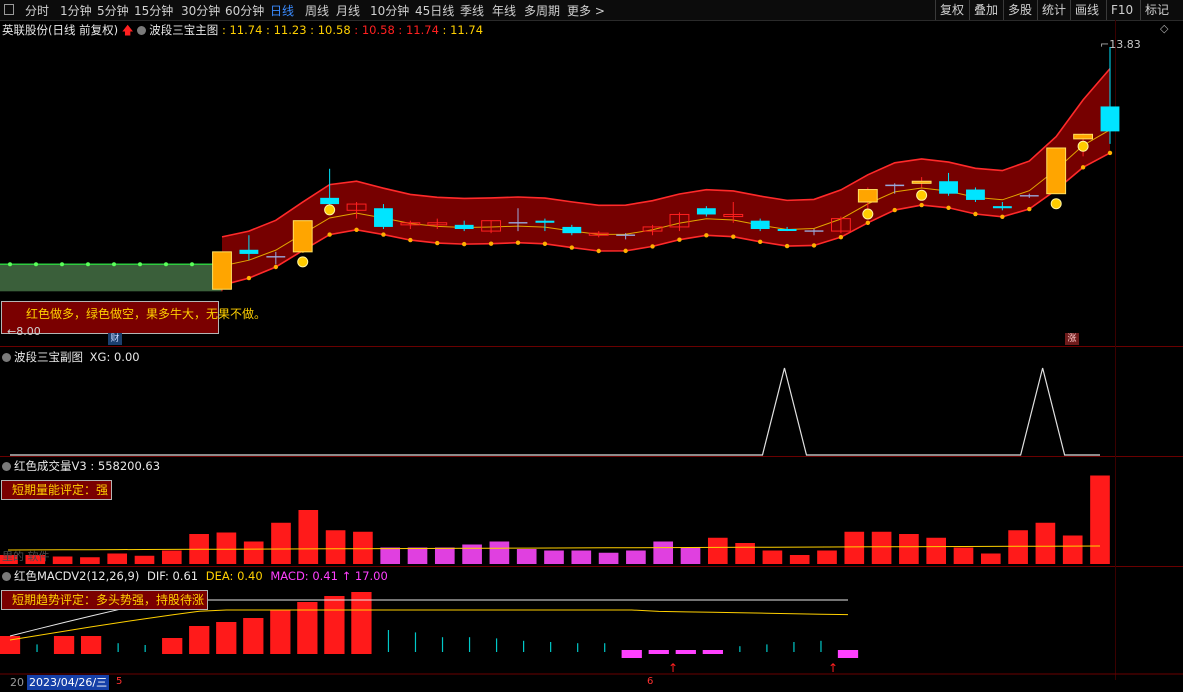  What do you see at coordinates (146, 314) in the screenshot?
I see `strategy-callout-text: 红色做多，绿色做空，果多牛大，无果不做。` at bounding box center [146, 314].